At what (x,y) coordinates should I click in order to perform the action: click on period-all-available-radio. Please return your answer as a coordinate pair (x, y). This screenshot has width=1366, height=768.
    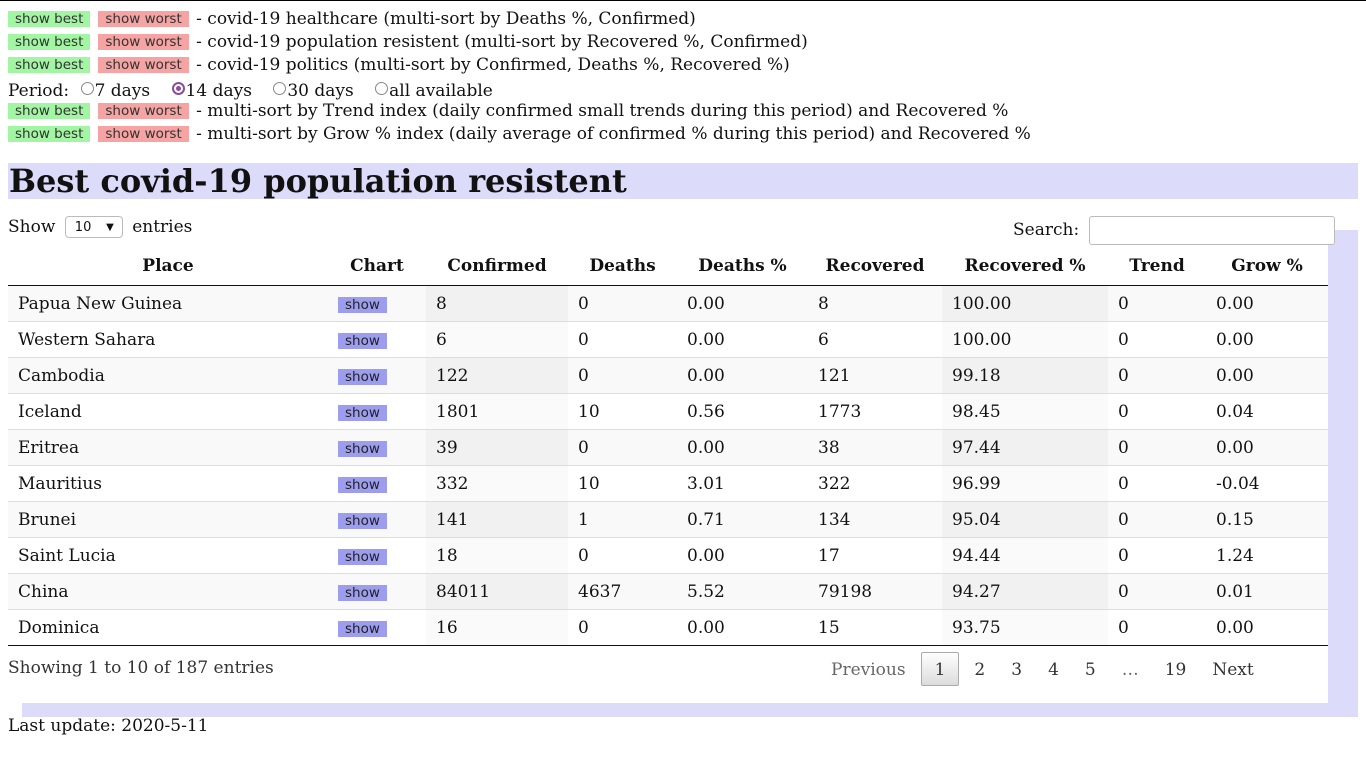
    Looking at the image, I should click on (382, 88).